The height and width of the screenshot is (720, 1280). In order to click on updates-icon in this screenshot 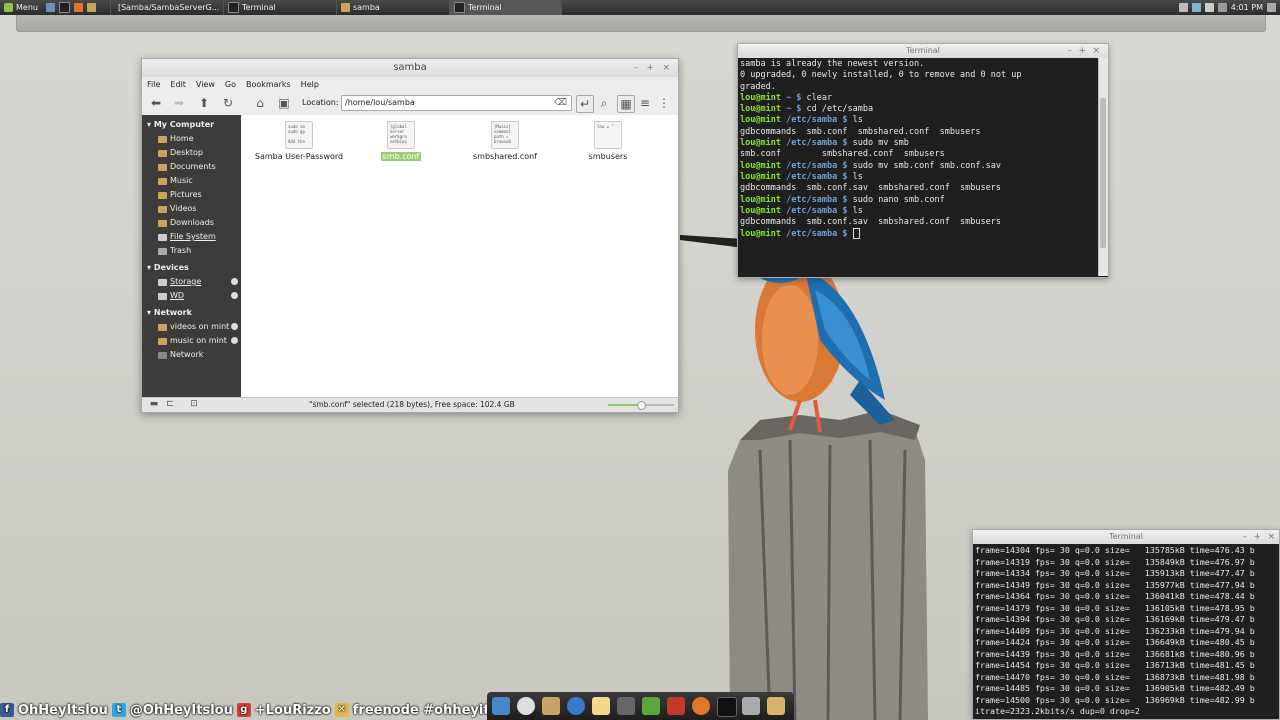, I will do `click(1196, 7)`.